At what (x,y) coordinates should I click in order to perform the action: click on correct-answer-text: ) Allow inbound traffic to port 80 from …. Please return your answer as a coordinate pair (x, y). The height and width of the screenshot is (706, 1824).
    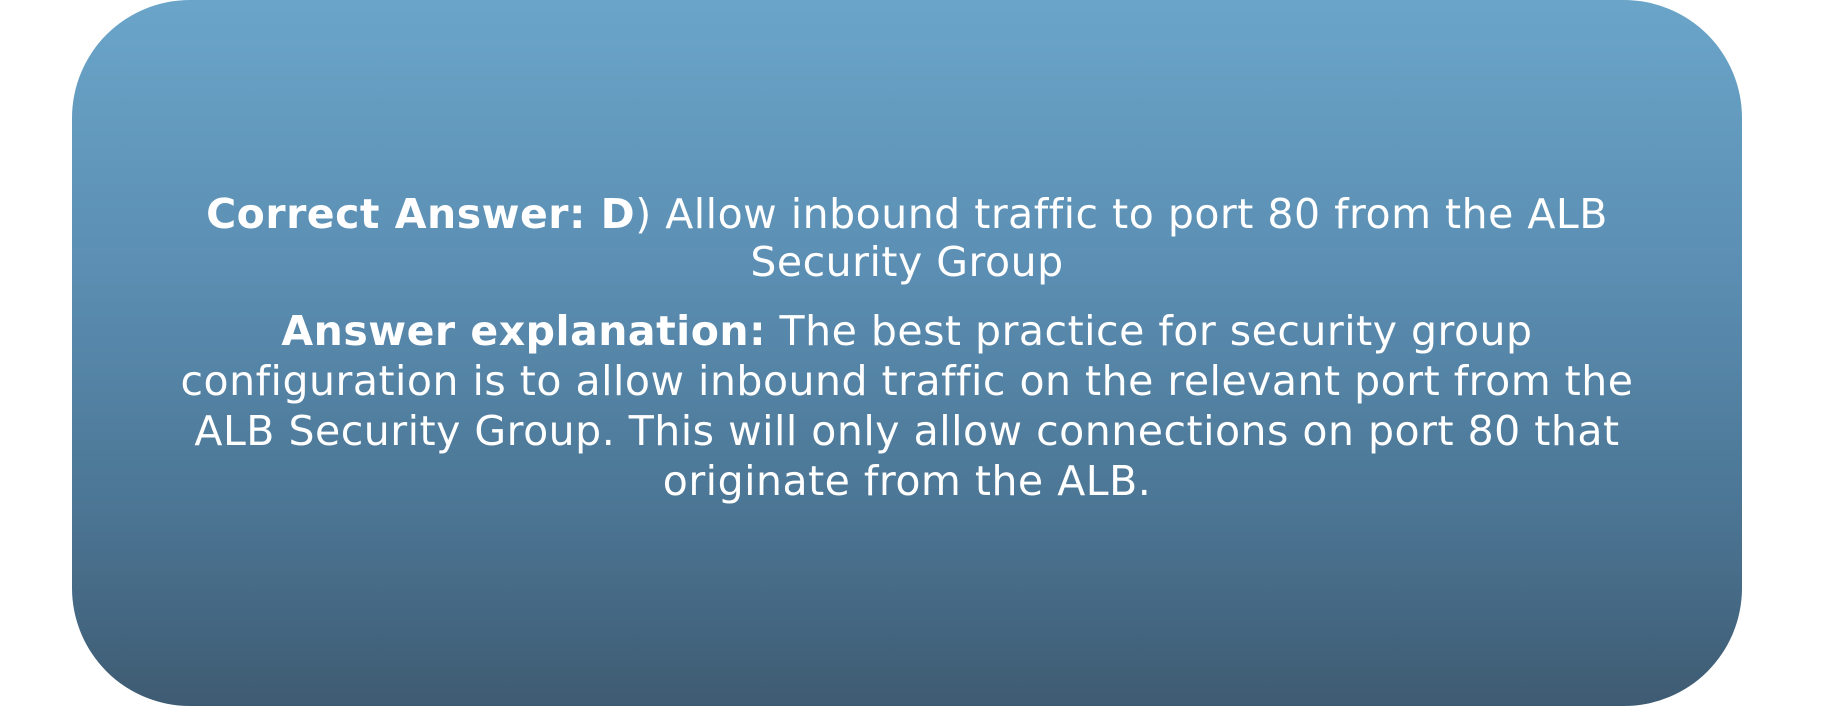
    Looking at the image, I should click on (1121, 238).